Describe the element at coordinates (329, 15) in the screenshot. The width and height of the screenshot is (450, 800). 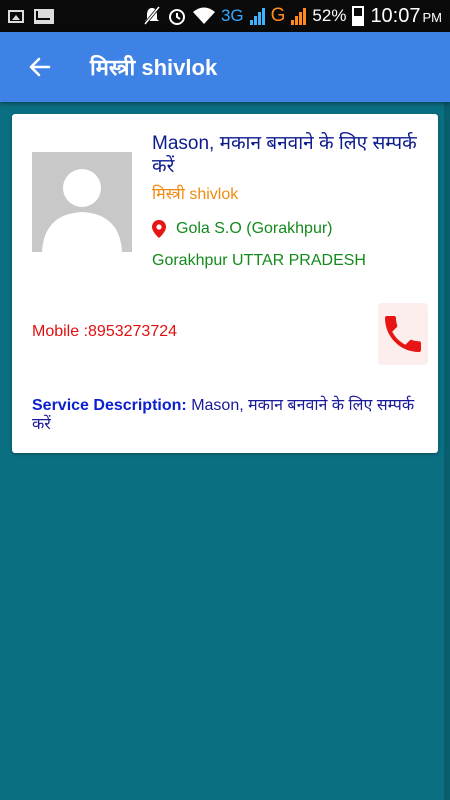
I see `battery-percent: 52%` at that location.